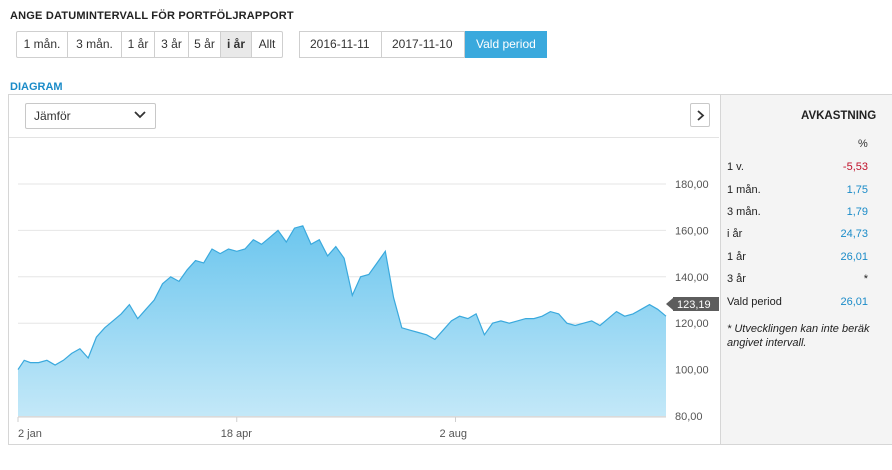  I want to click on next-button, so click(700, 115).